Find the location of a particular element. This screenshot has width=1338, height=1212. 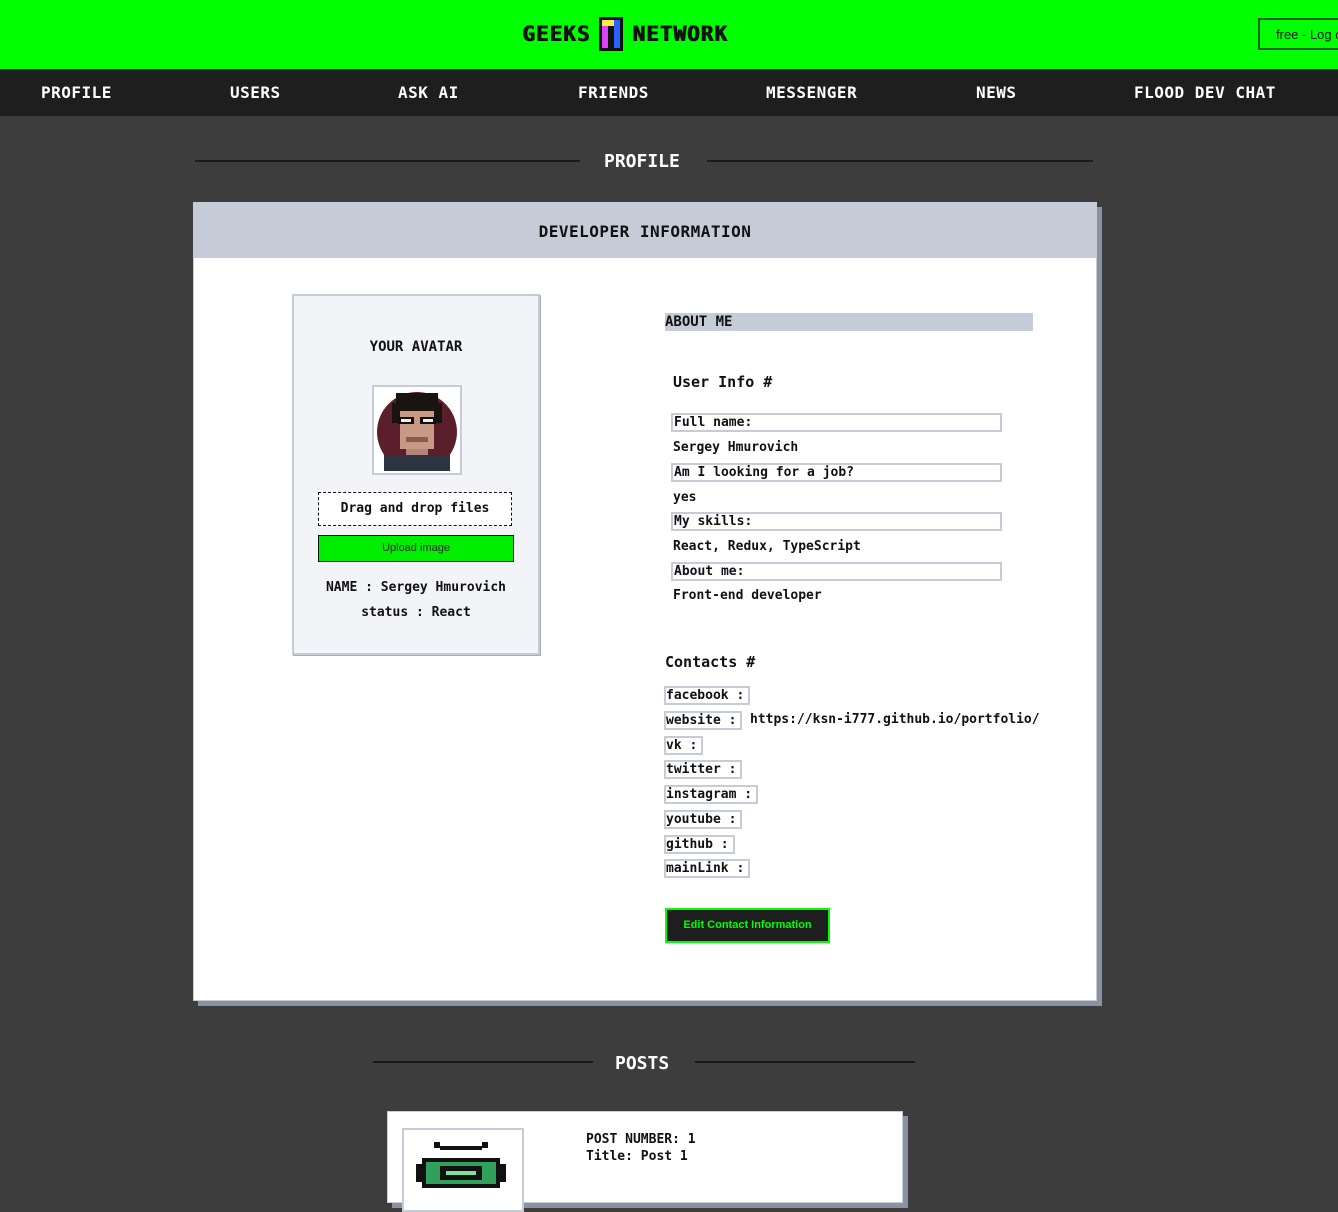

post-card: POST NUMBER: 1 Title: Post 1 is located at coordinates (645, 1161).